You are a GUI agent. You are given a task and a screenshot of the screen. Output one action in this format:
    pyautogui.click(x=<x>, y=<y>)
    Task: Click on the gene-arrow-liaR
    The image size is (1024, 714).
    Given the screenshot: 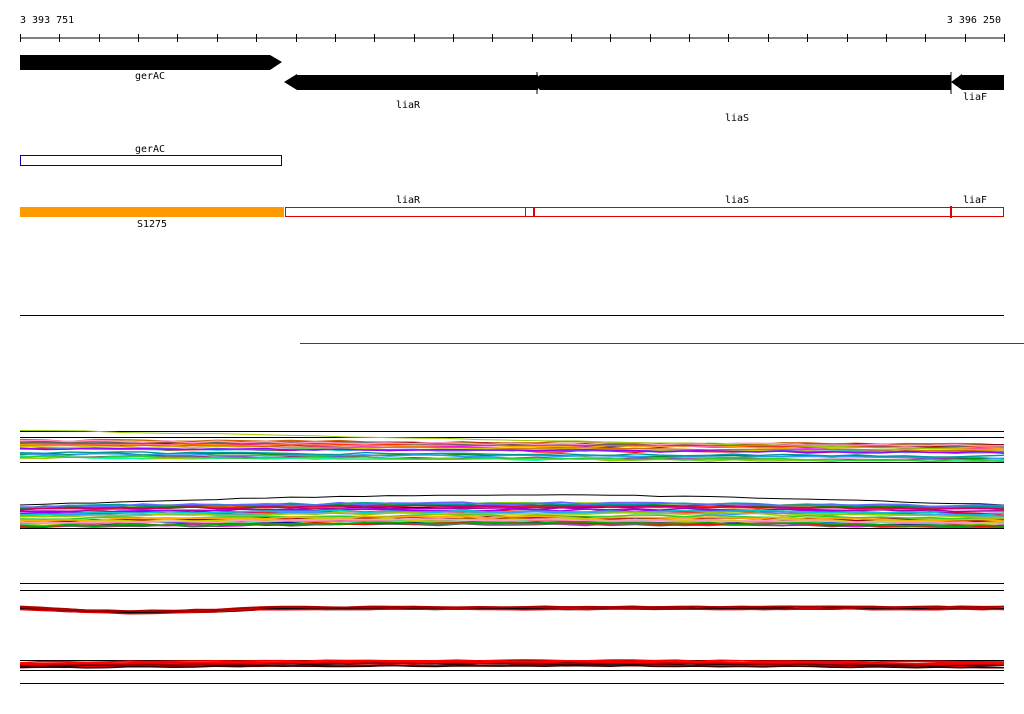 What is the action you would take?
    pyautogui.click(x=411, y=82)
    